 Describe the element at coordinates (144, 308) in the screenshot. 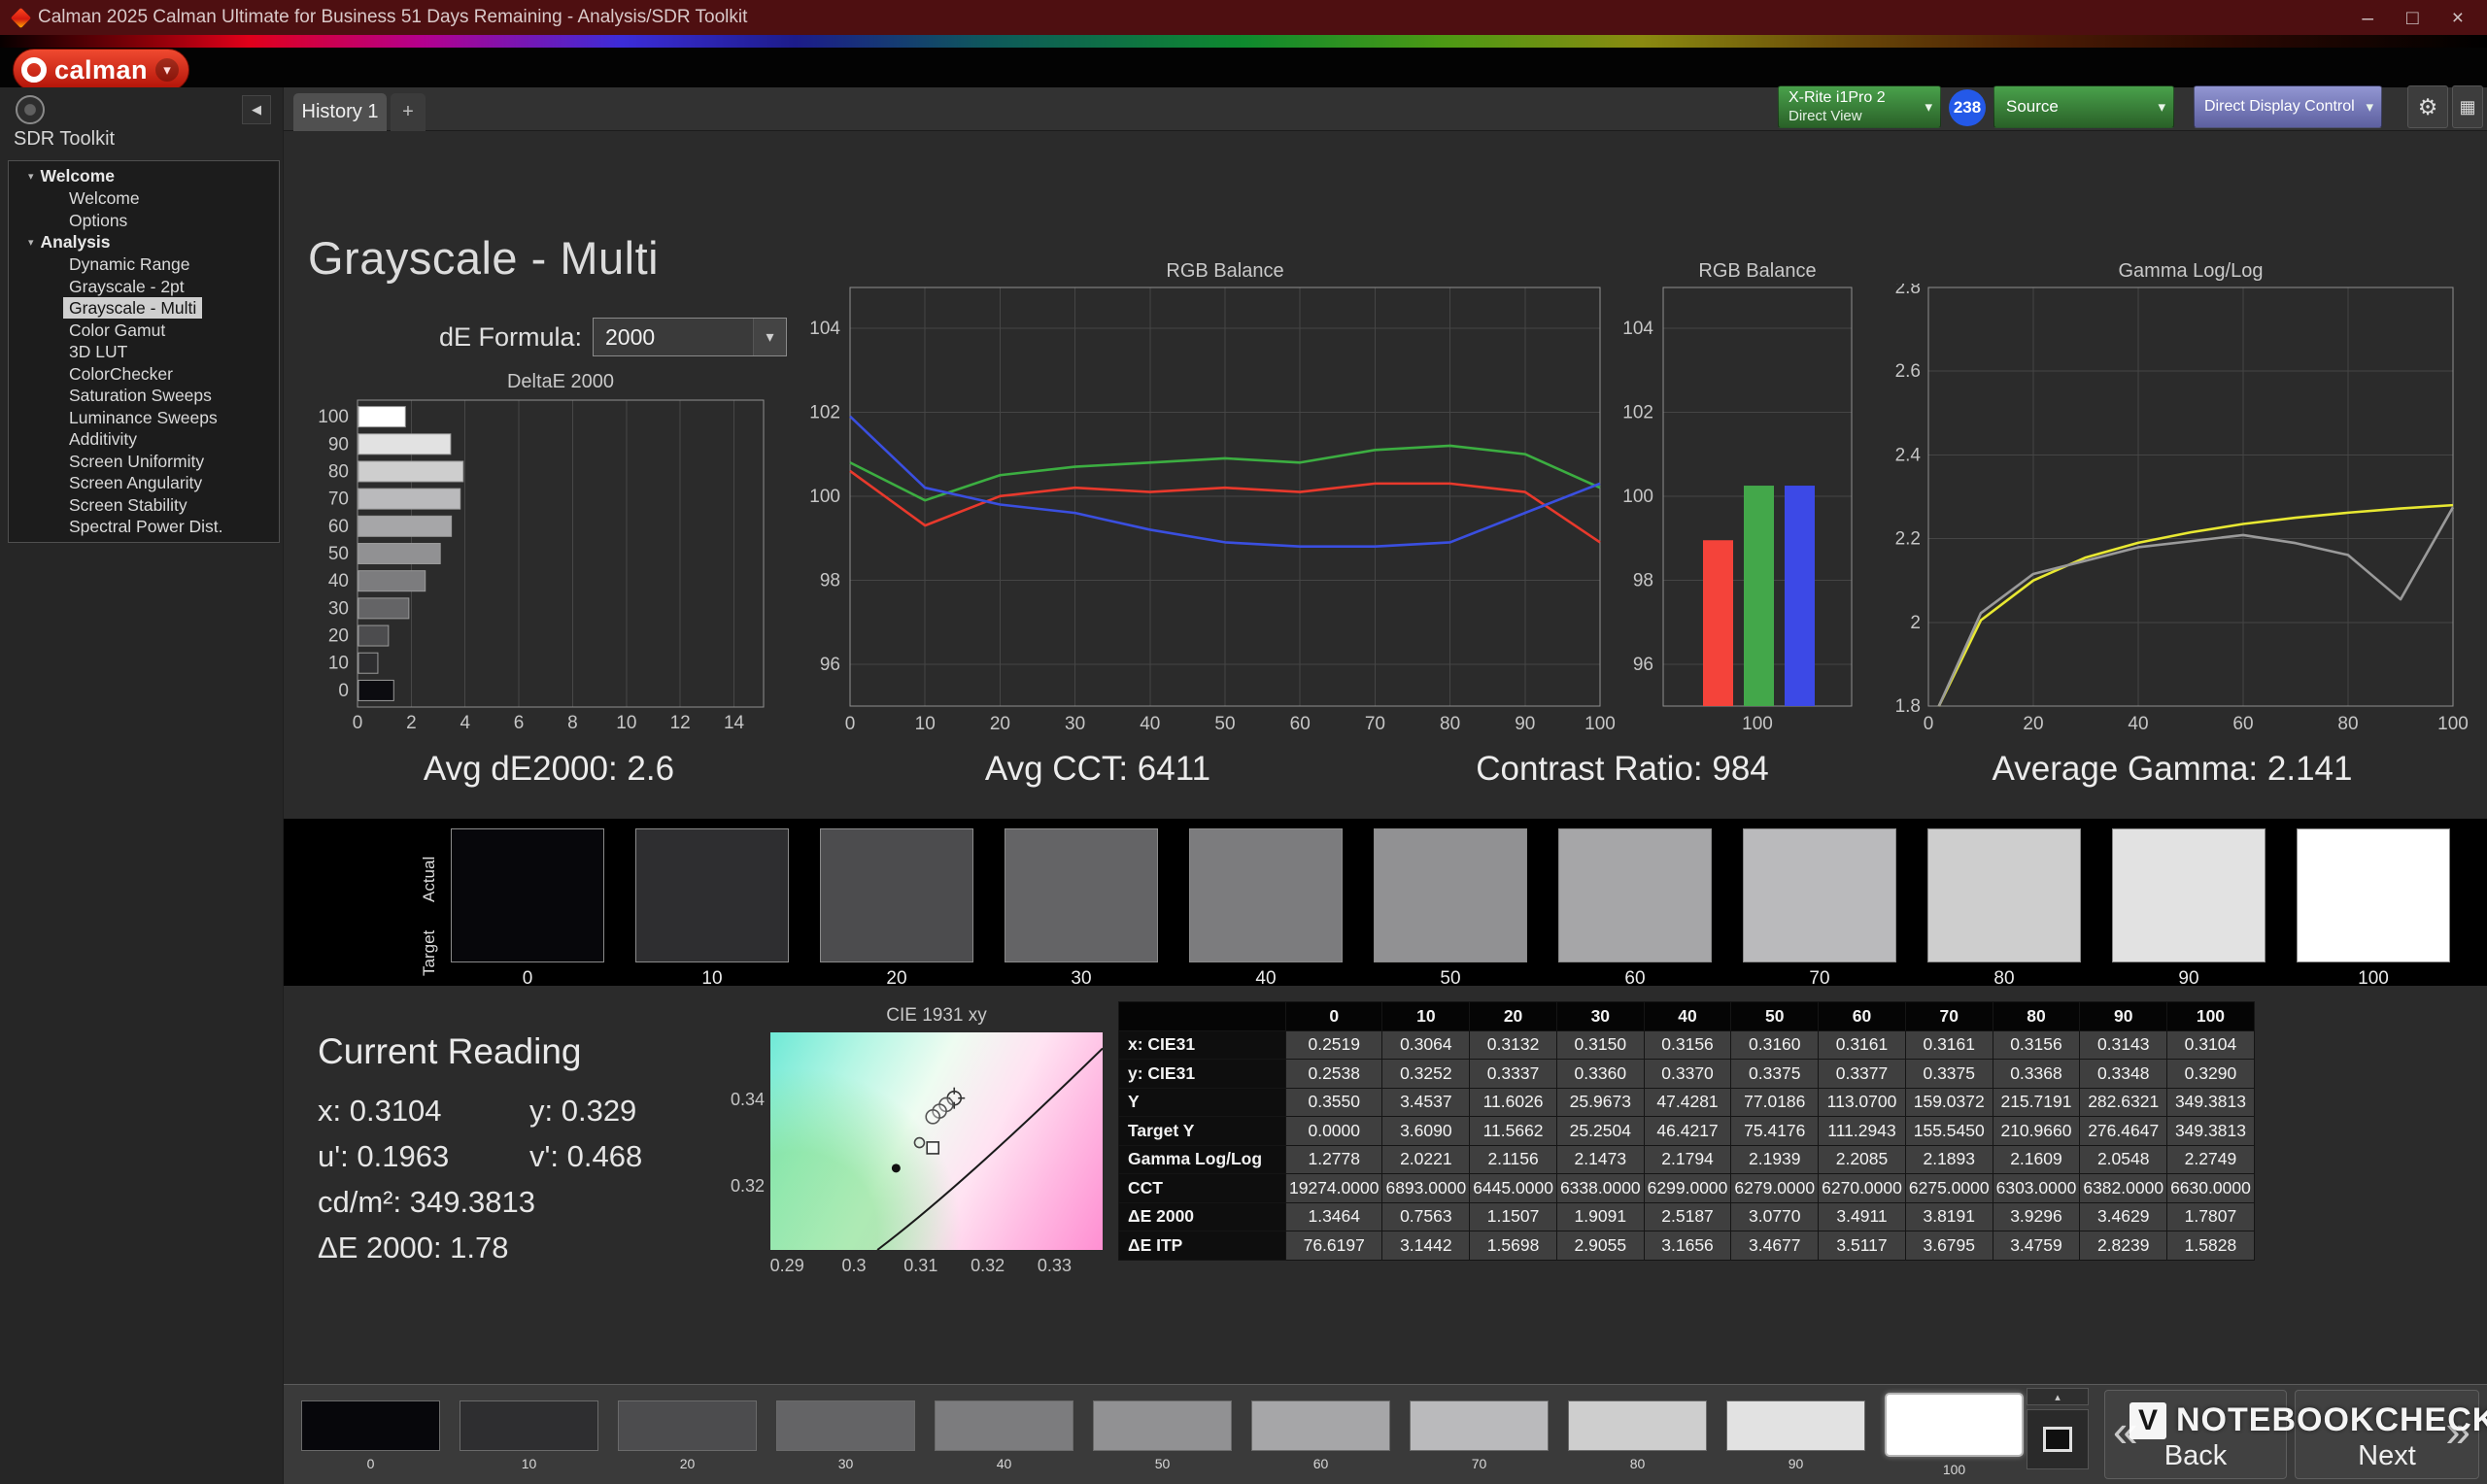

I see `sidebar-item-grayscale-multi: Grayscale - Multi` at that location.